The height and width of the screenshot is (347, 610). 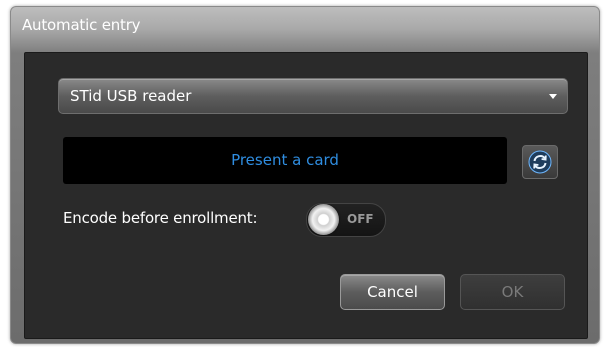 I want to click on card-status-message: Present a card, so click(x=285, y=160).